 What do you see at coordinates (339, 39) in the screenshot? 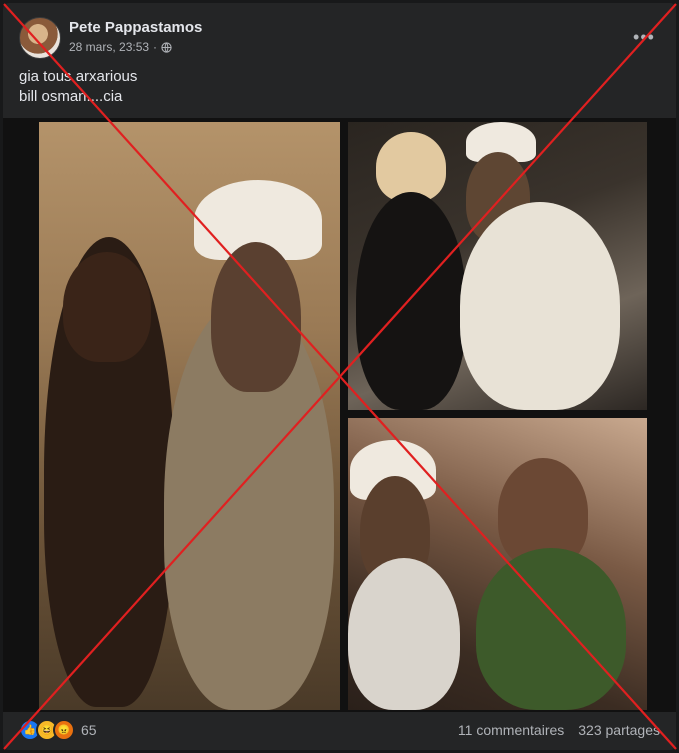
I see `post-header: Pete Pappastamos 28 mars, 23:53 · •••` at bounding box center [339, 39].